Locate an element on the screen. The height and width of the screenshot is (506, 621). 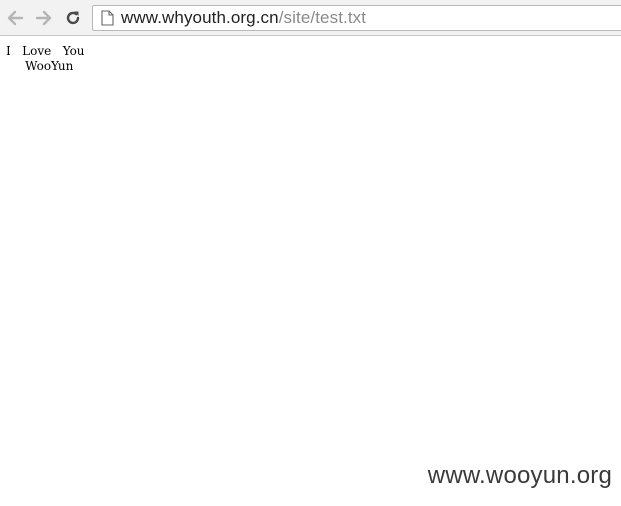
arrow-left-icon is located at coordinates (15, 18).